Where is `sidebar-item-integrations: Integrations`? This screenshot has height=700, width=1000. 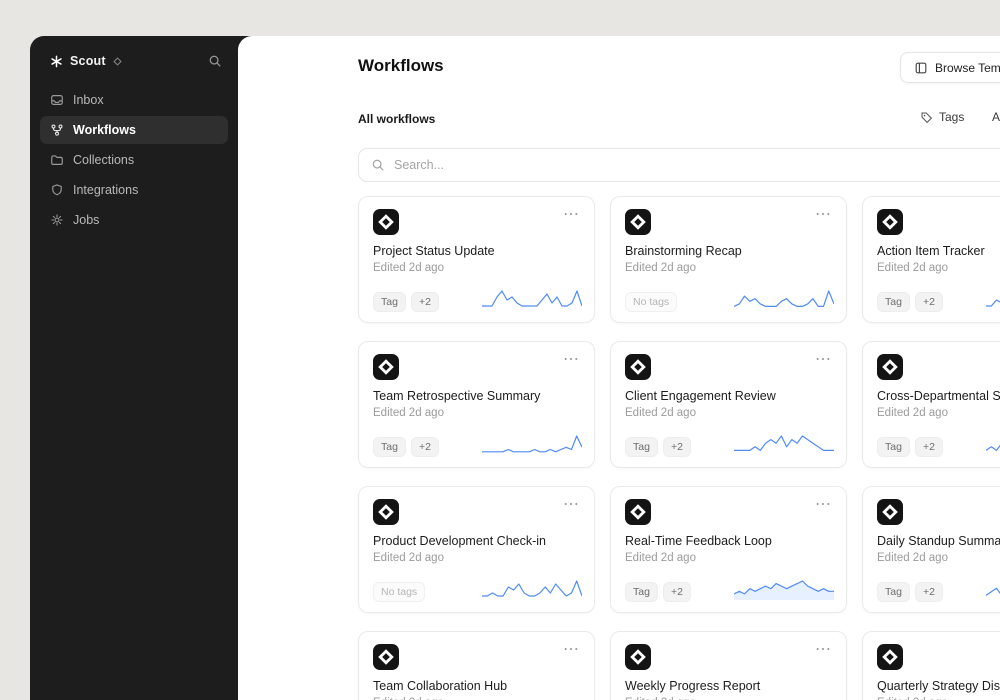 sidebar-item-integrations: Integrations is located at coordinates (134, 190).